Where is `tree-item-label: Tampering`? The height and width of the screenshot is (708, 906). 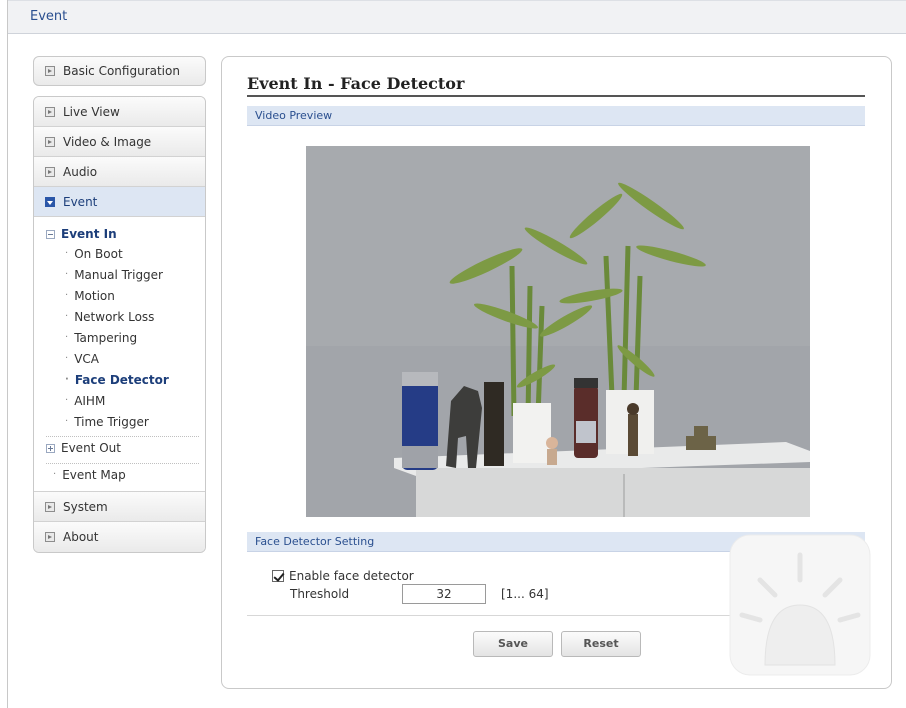
tree-item-label: Tampering is located at coordinates (106, 337).